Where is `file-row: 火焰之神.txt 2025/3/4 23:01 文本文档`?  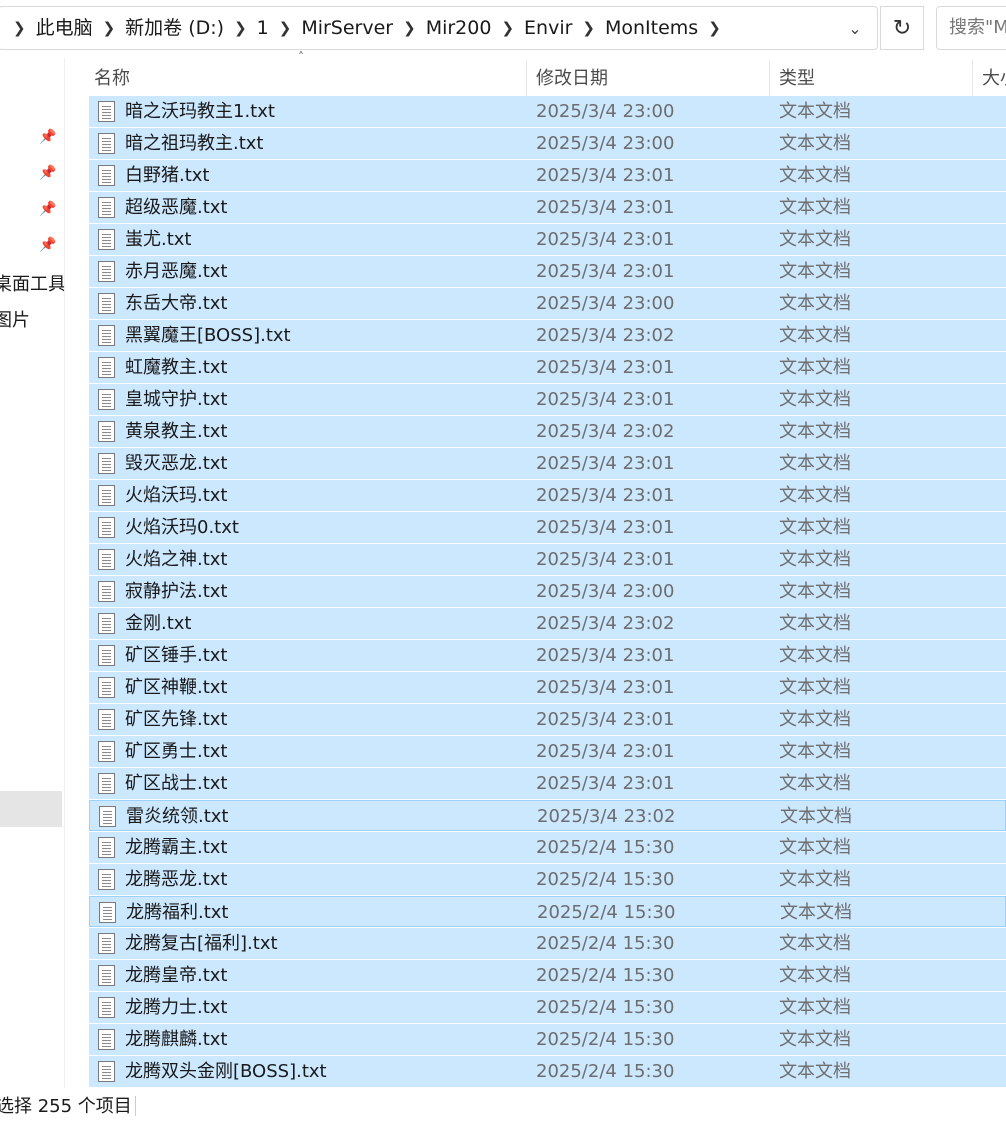
file-row: 火焰之神.txt 2025/3/4 23:01 文本文档 is located at coordinates (547, 559).